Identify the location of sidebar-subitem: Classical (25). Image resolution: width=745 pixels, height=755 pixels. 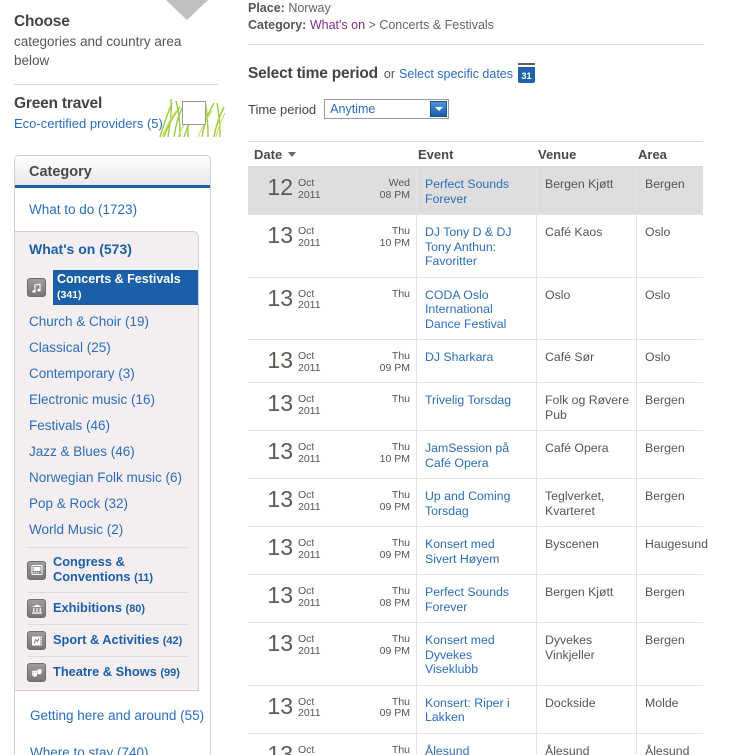
(106, 348).